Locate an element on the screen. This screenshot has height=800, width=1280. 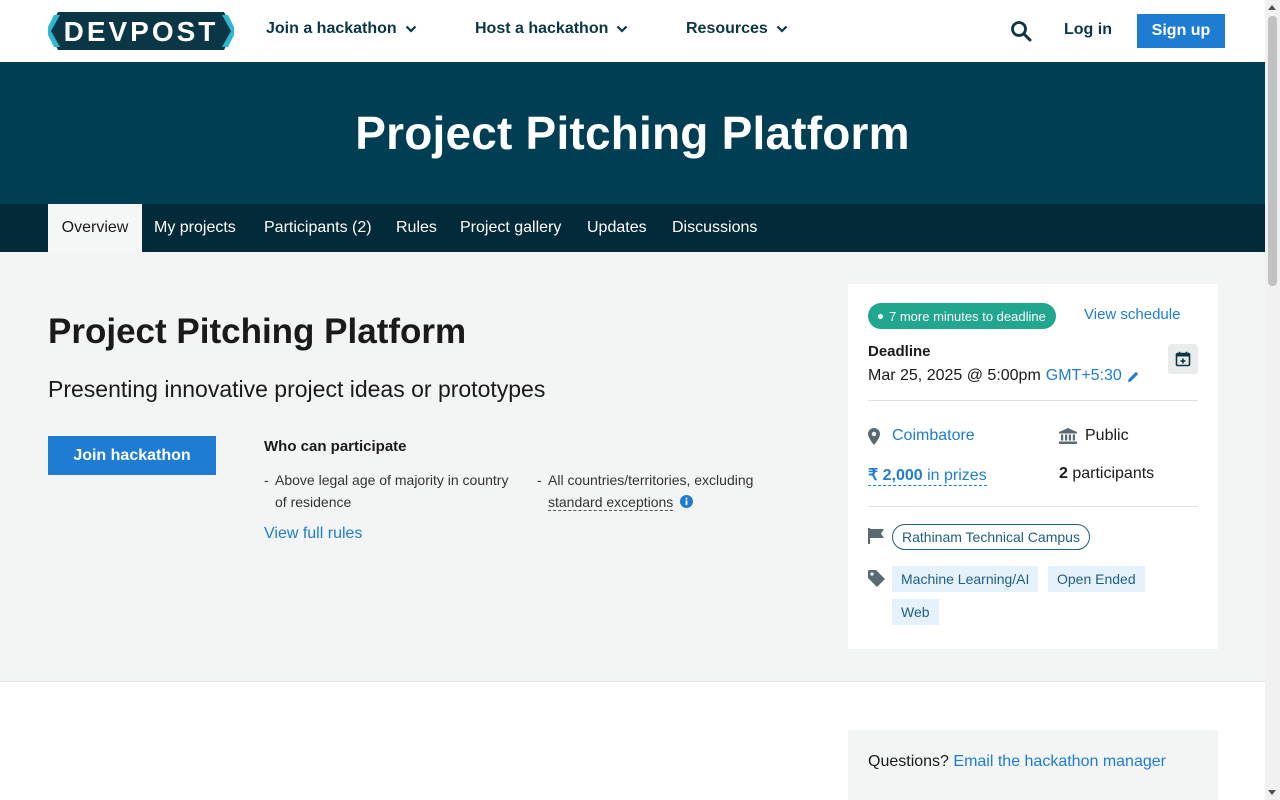
institution-icon is located at coordinates (1068, 436).